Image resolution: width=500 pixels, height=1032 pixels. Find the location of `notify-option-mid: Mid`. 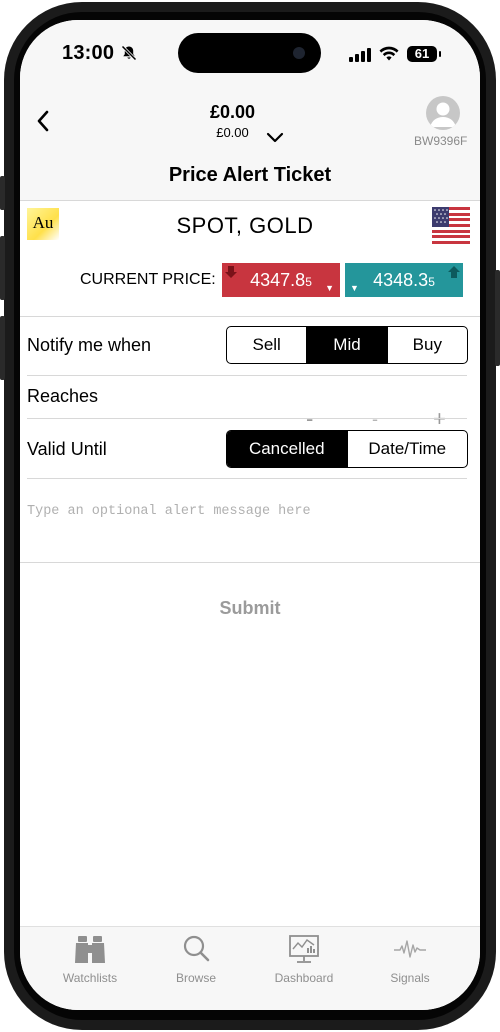

notify-option-mid: Mid is located at coordinates (346, 345).